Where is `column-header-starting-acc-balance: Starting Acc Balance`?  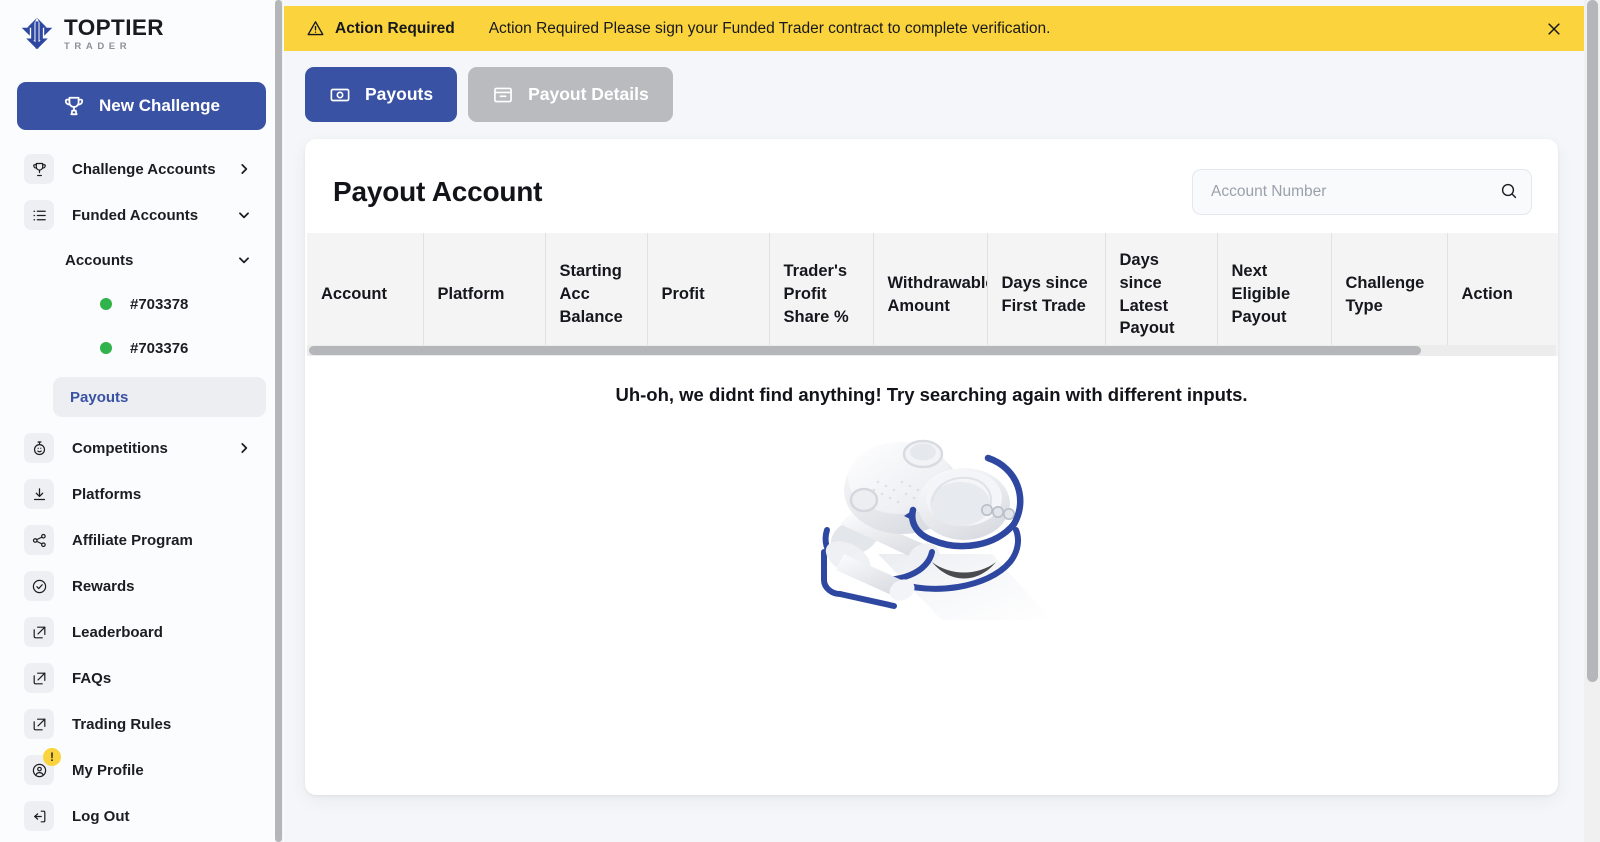
column-header-starting-acc-balance: Starting Acc Balance is located at coordinates (596, 295).